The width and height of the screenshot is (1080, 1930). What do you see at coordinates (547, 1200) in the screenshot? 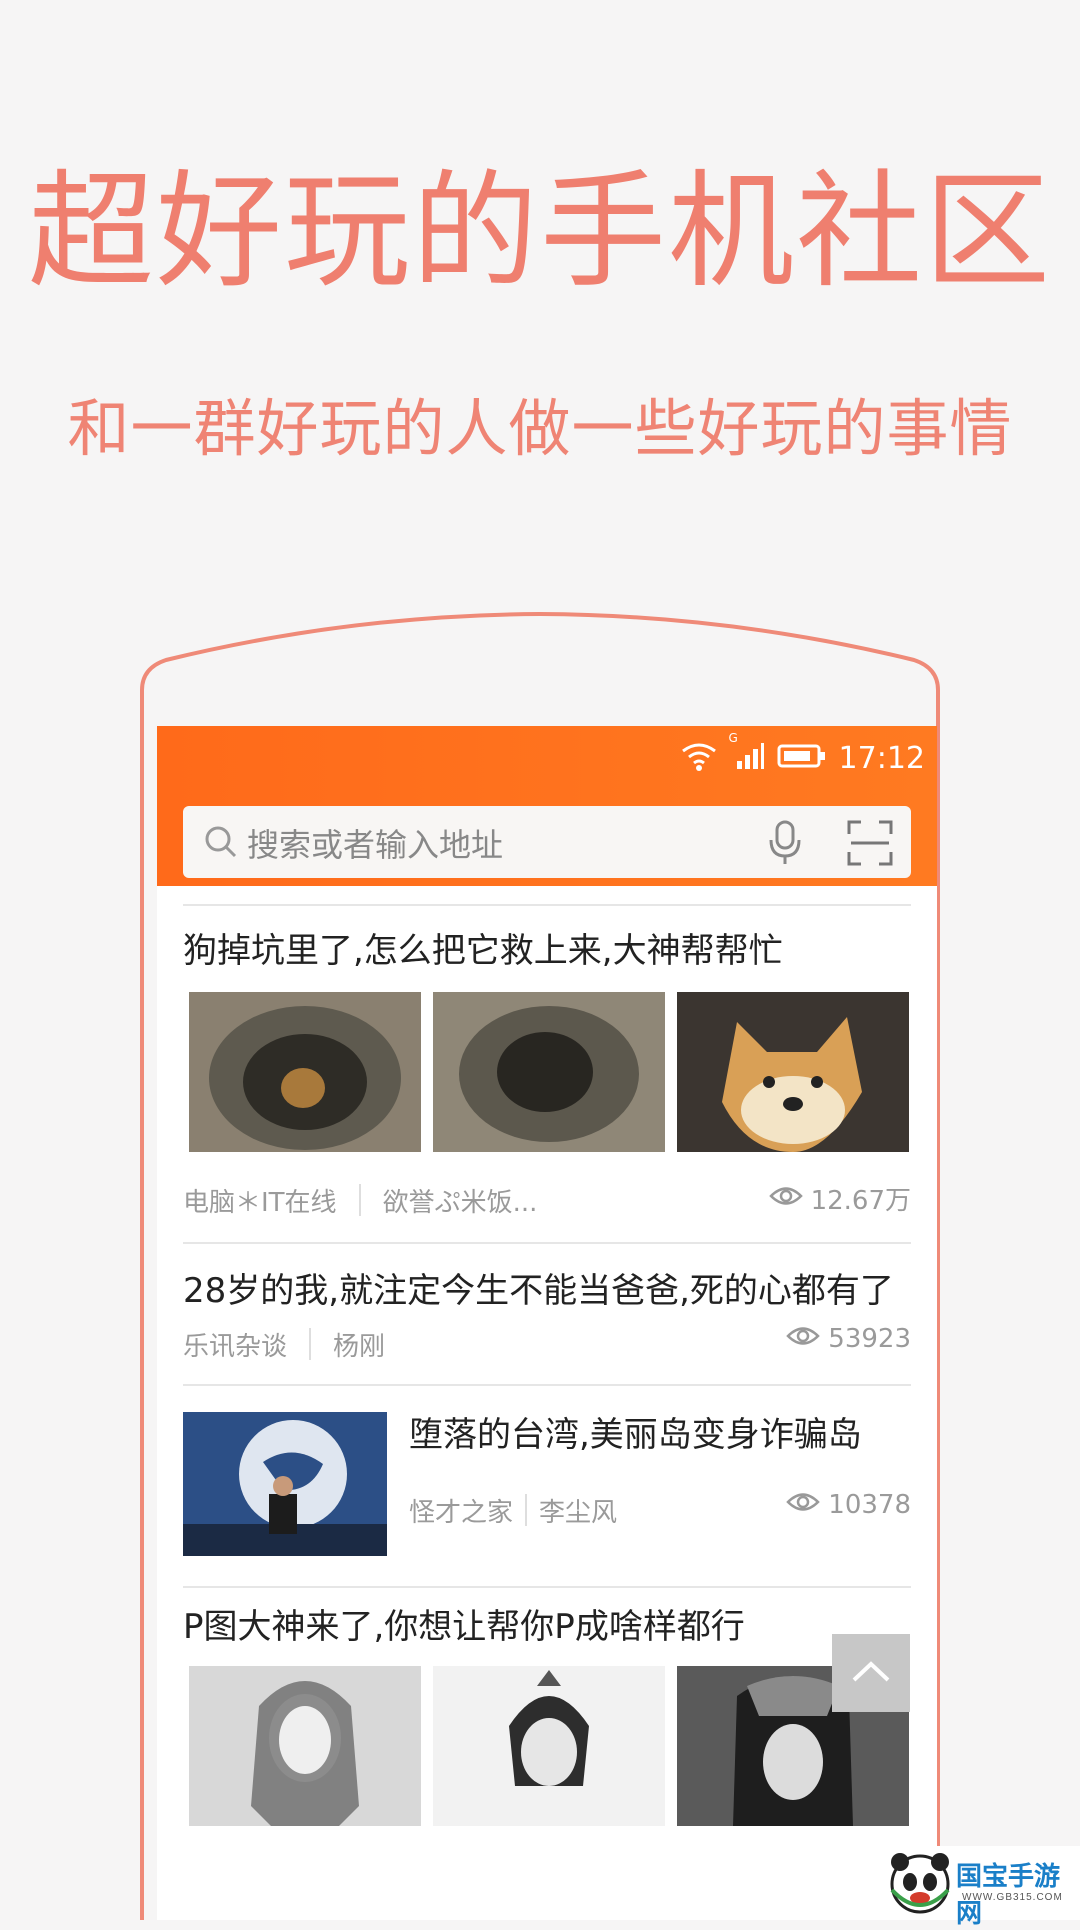
I see `article-meta: 电脑＊IT在线 欲誉ぷ米饭... 12.67万` at bounding box center [547, 1200].